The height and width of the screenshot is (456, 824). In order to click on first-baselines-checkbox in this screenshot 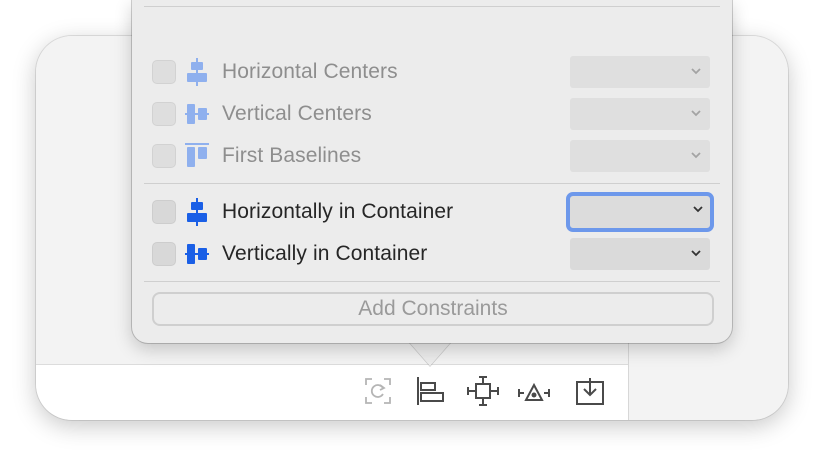, I will do `click(164, 156)`.